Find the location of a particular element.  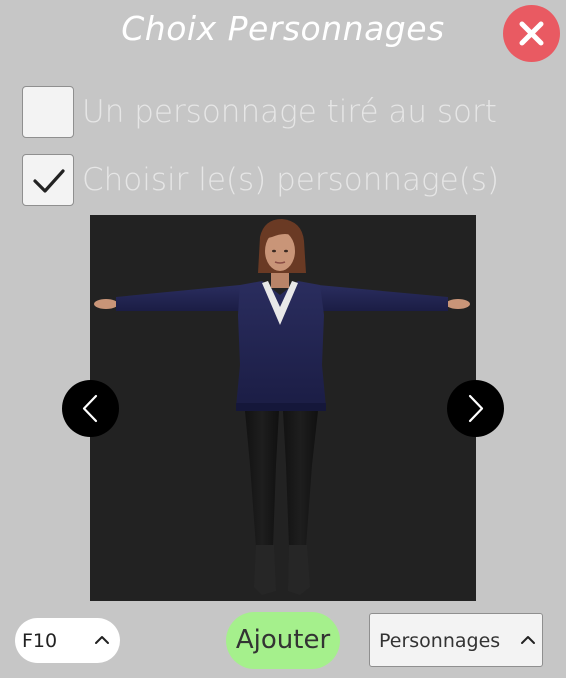

dialog-title: Choix Personnages is located at coordinates (283, 28).